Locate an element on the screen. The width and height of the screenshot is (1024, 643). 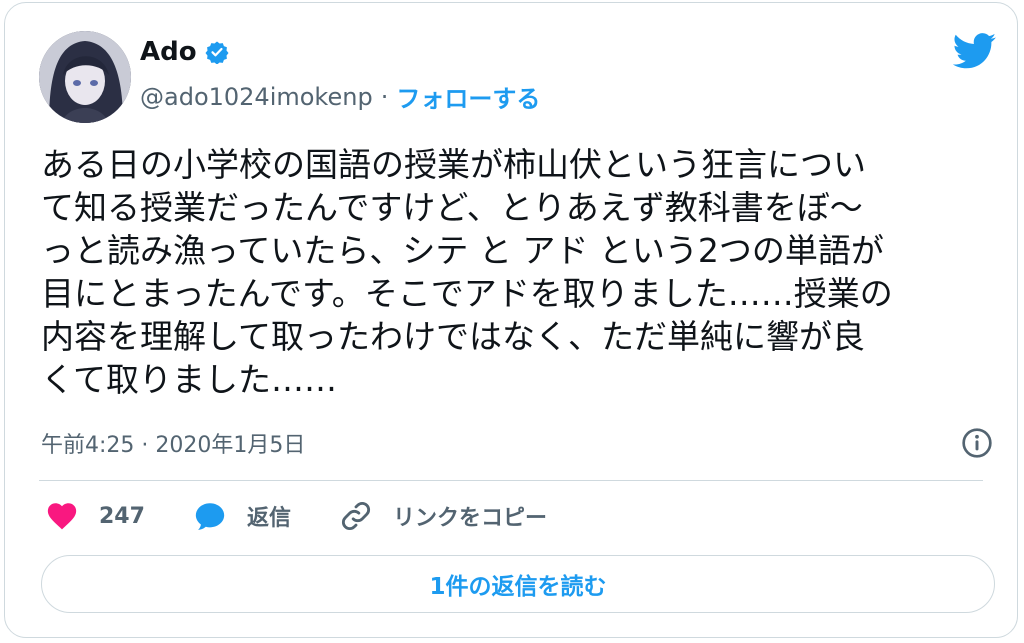
speech-bubble-icon is located at coordinates (210, 516).